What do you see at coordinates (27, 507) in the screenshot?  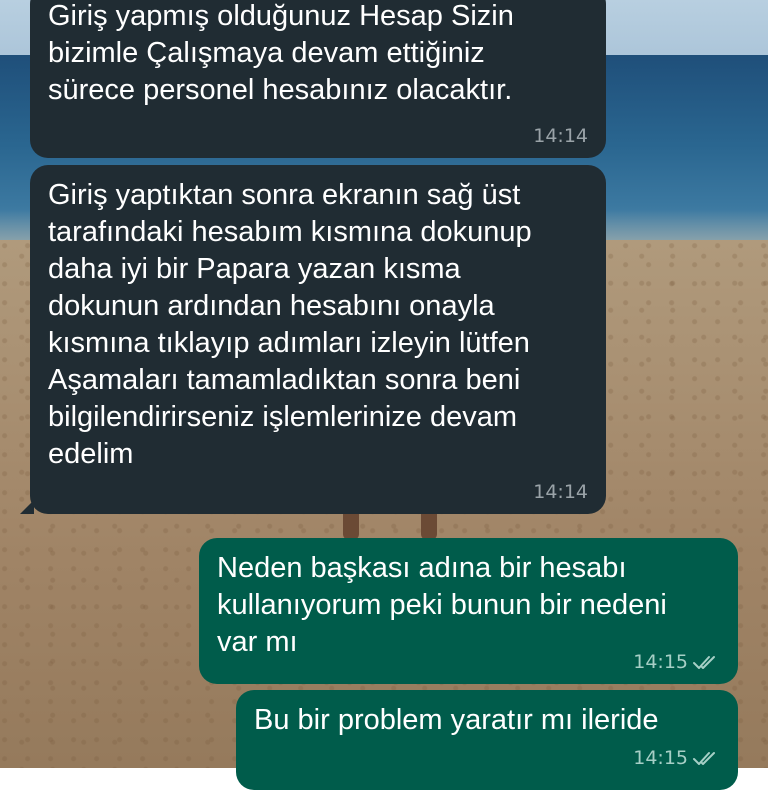 I see `bubble-tail` at bounding box center [27, 507].